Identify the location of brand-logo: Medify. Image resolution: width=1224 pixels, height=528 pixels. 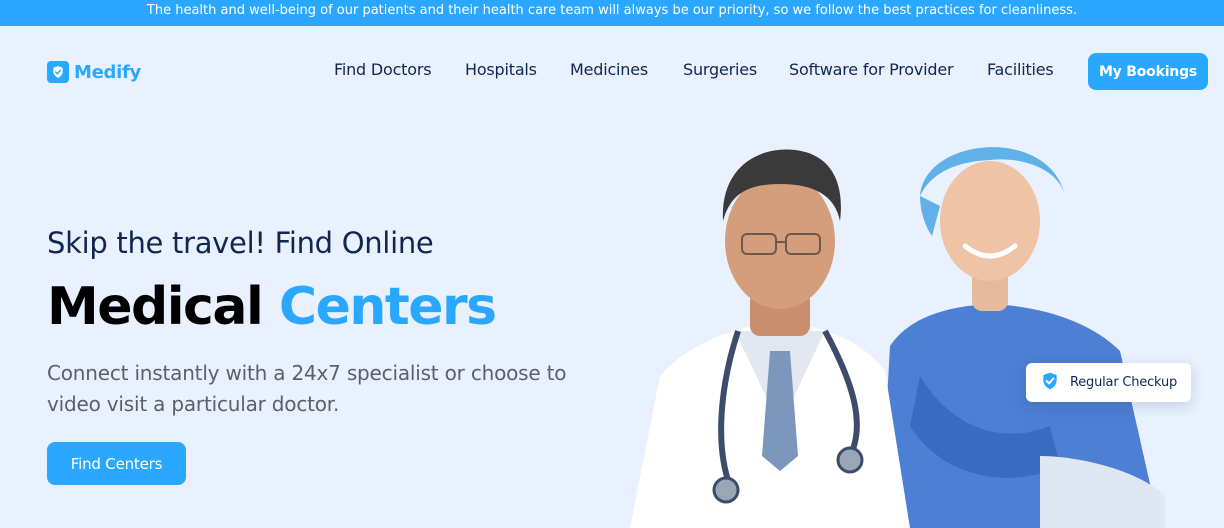
(94, 72).